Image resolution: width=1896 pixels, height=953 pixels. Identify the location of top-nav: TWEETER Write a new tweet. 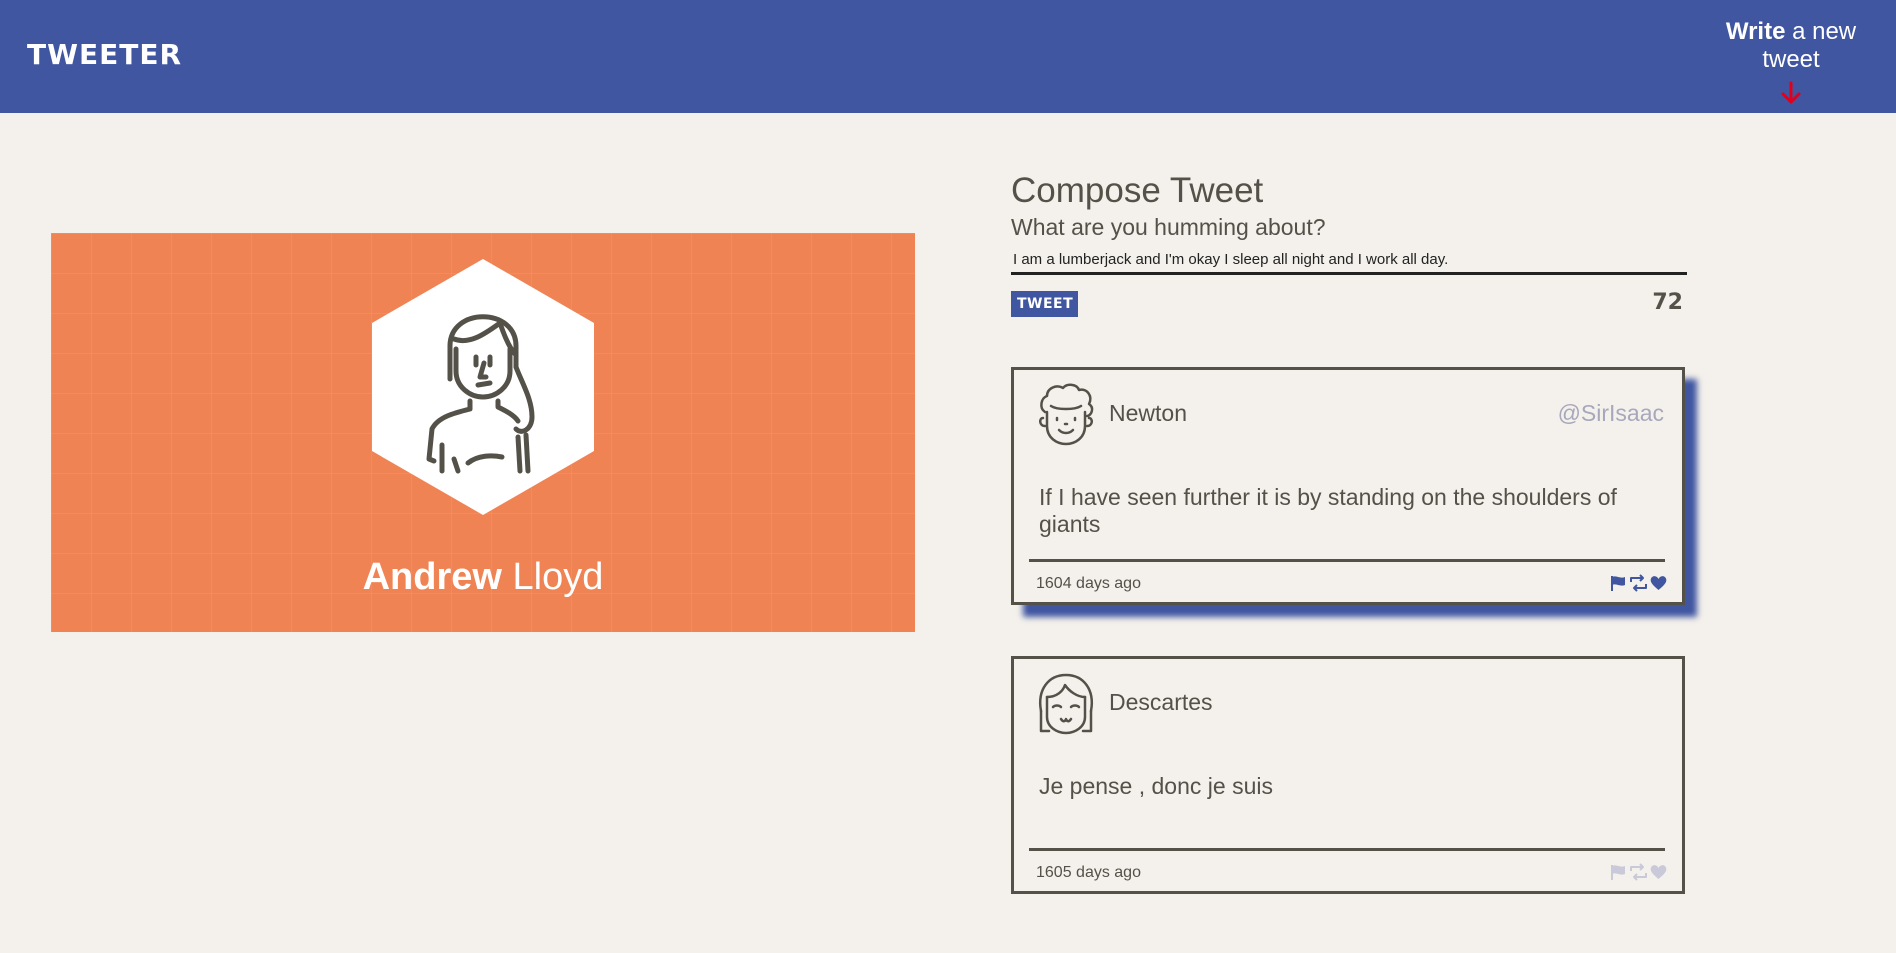
(948, 56).